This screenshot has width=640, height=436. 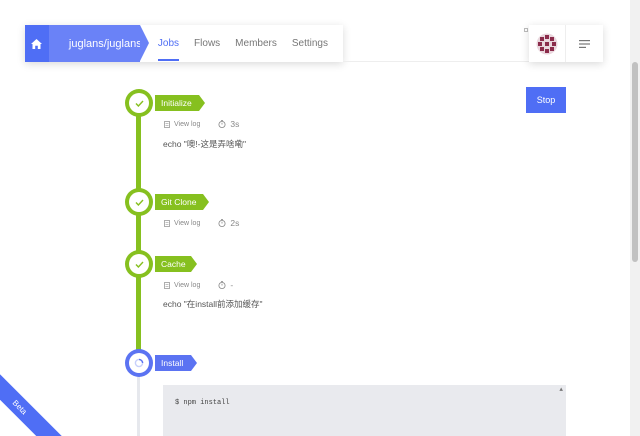 I want to click on home-button, so click(x=37, y=43).